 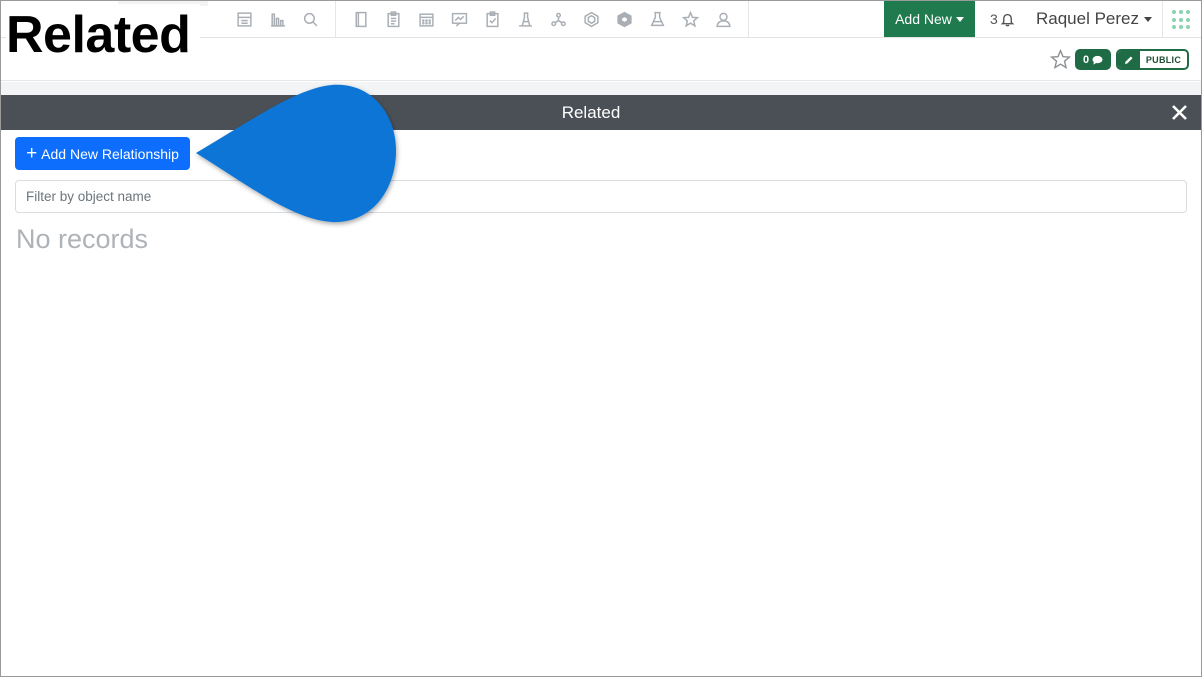 What do you see at coordinates (601, 88) in the screenshot?
I see `content-gap` at bounding box center [601, 88].